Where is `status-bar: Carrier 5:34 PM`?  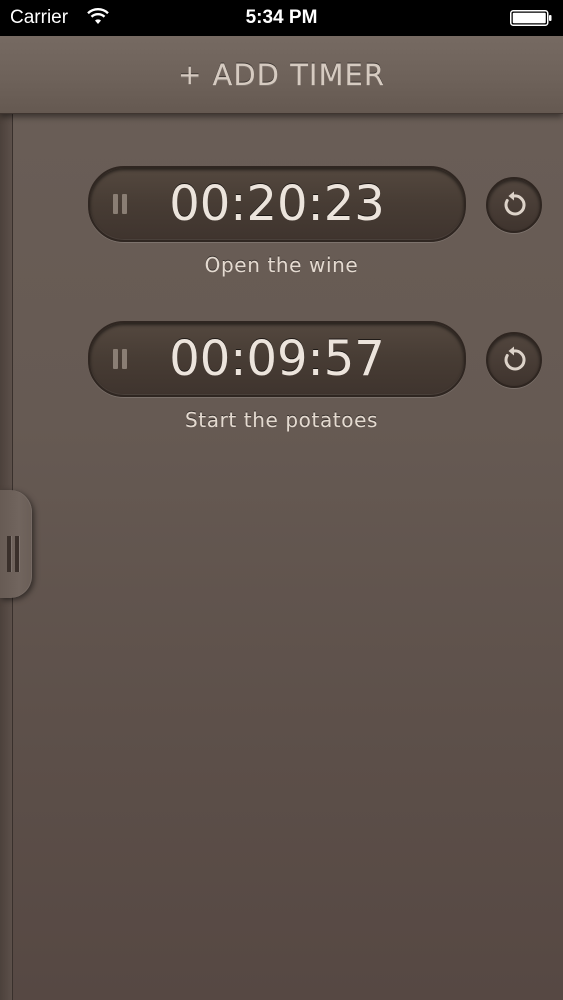
status-bar: Carrier 5:34 PM is located at coordinates (281, 18).